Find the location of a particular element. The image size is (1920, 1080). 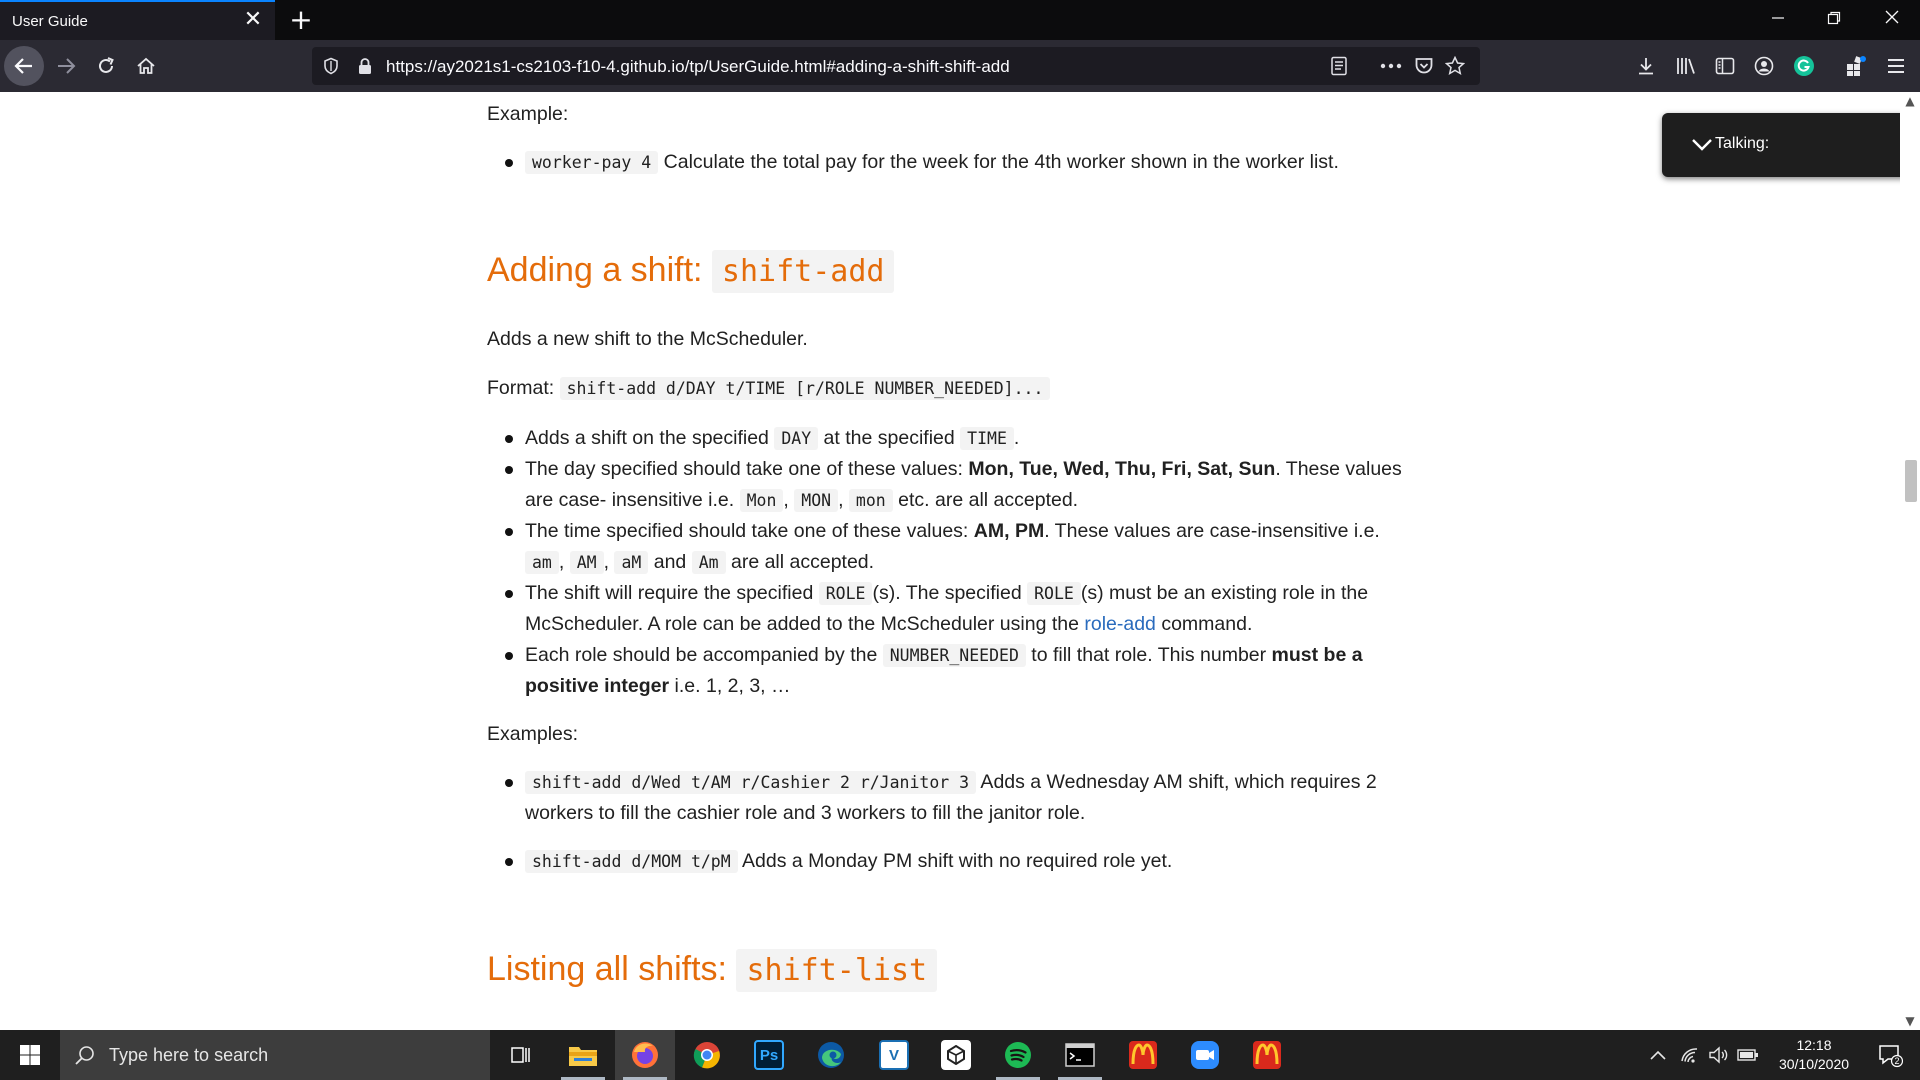

library-icon is located at coordinates (1686, 66).